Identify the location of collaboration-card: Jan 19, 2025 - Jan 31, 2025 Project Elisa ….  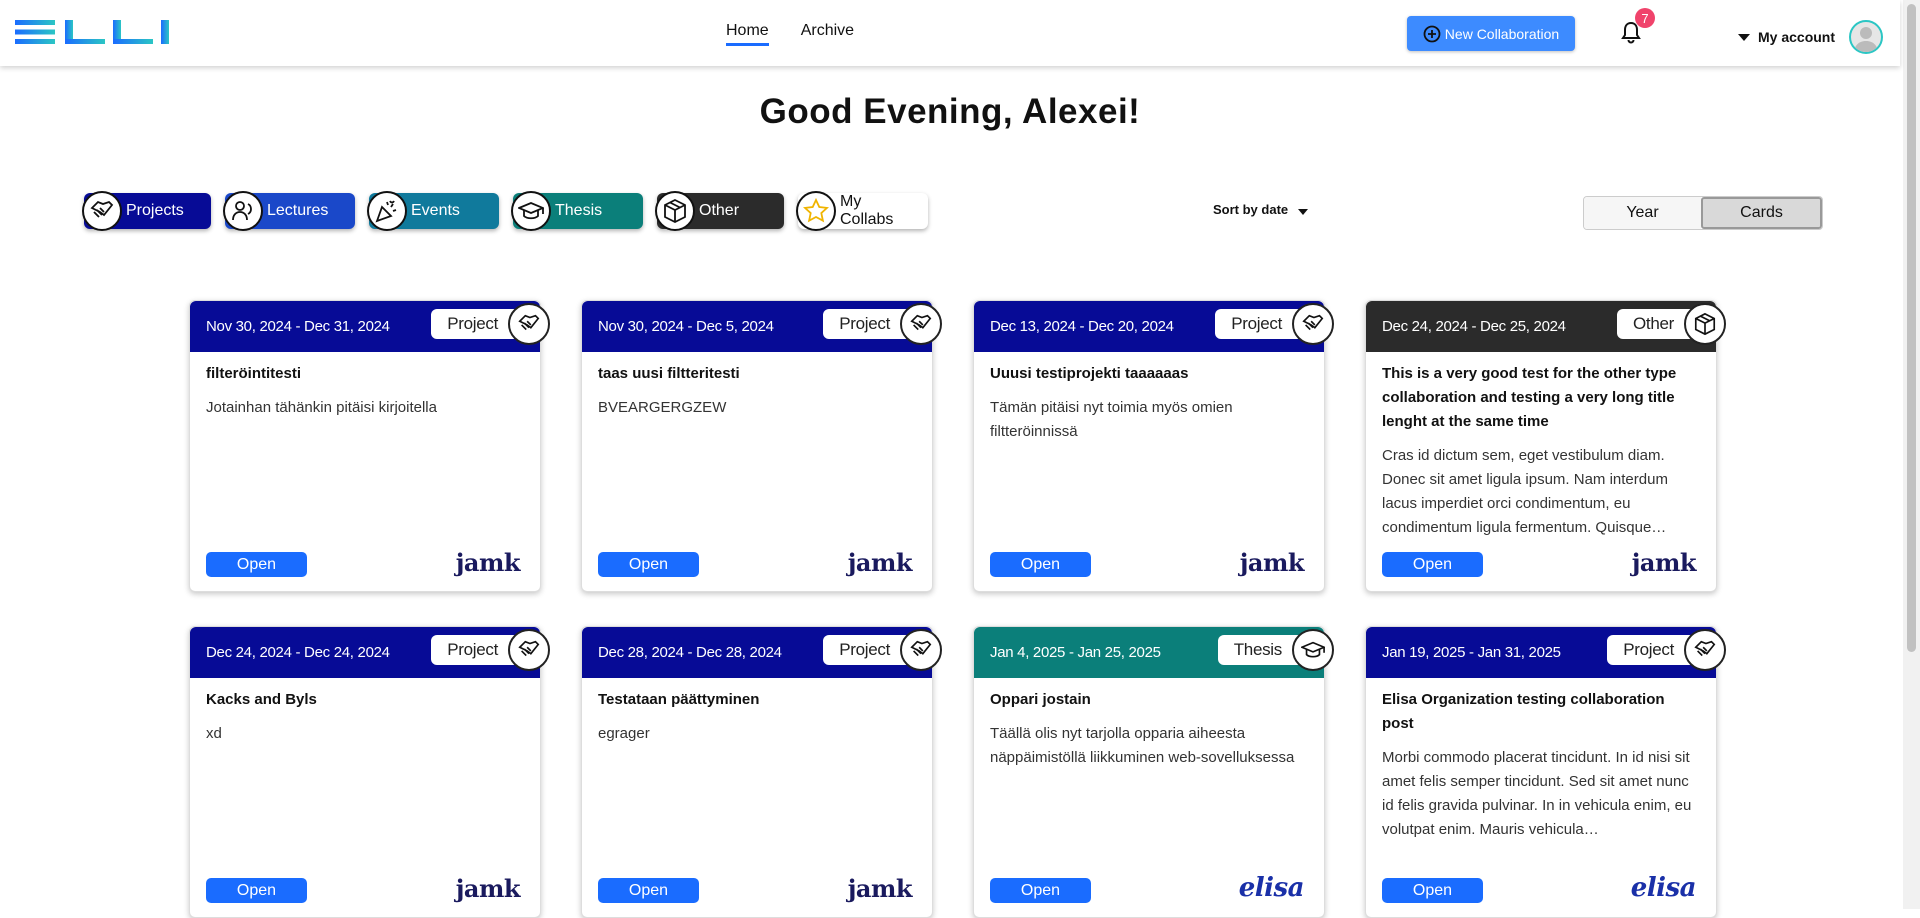
(1545, 772).